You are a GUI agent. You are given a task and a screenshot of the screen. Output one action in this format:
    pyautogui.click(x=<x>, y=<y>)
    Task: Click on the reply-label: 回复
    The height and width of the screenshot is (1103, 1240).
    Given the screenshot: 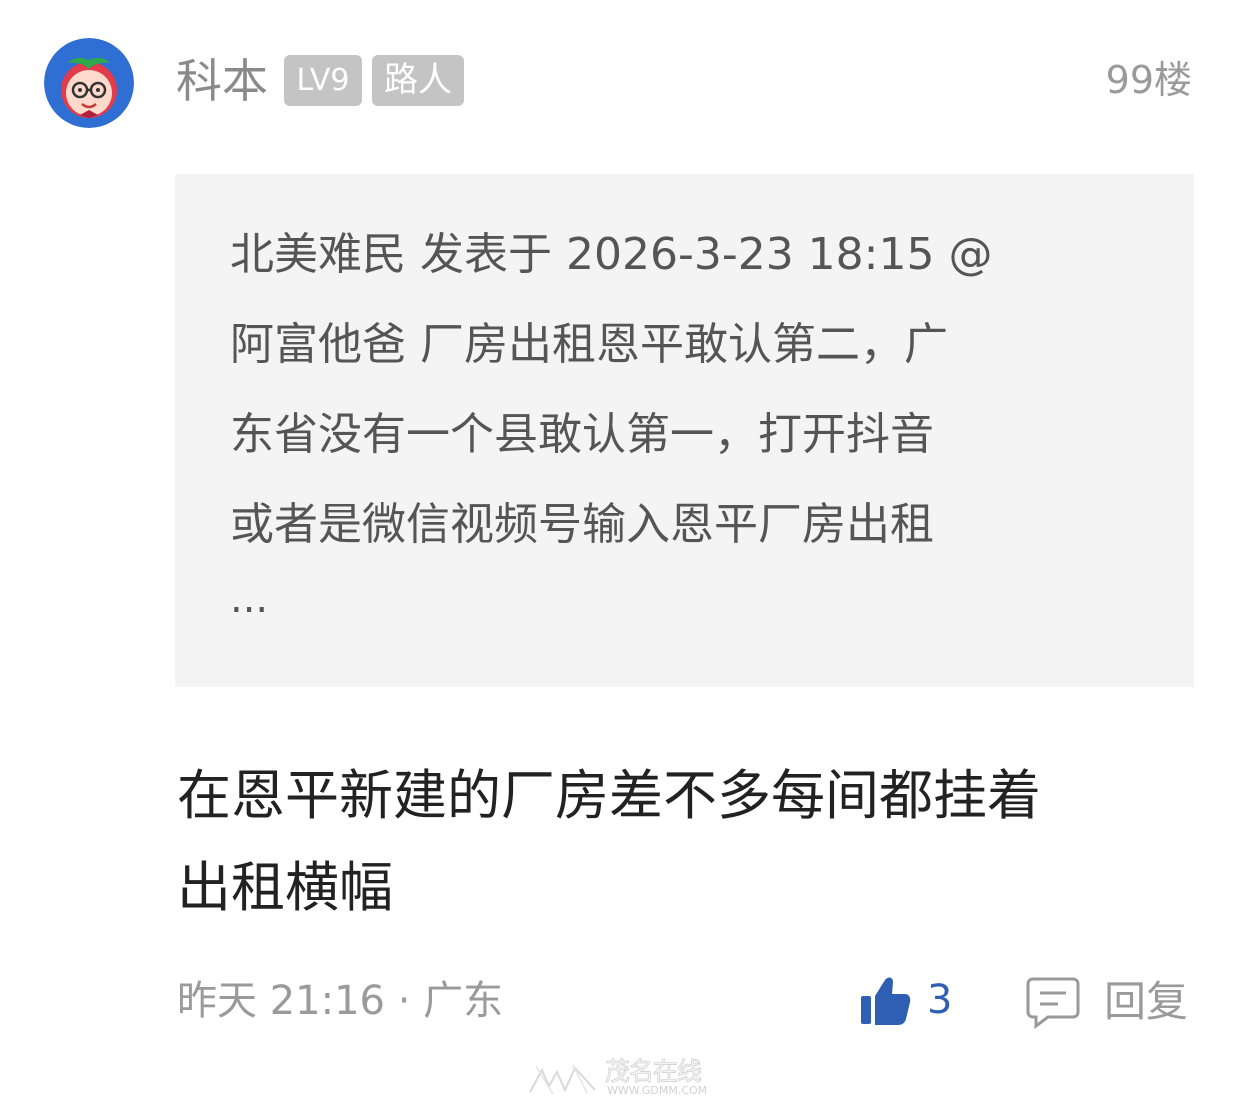 What is the action you would take?
    pyautogui.click(x=1146, y=1001)
    